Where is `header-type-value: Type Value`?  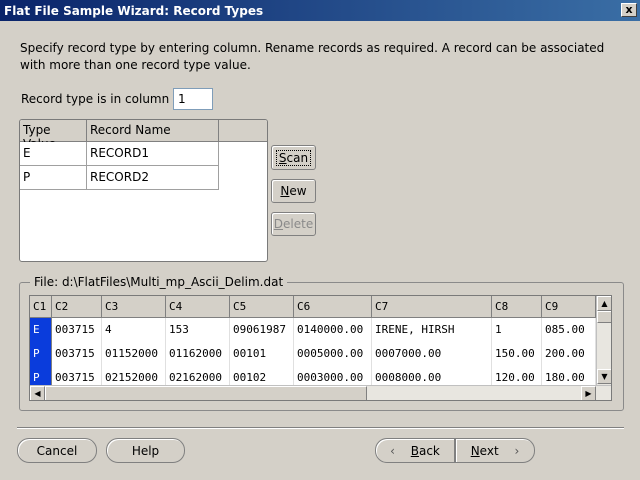 header-type-value: Type Value is located at coordinates (53, 135).